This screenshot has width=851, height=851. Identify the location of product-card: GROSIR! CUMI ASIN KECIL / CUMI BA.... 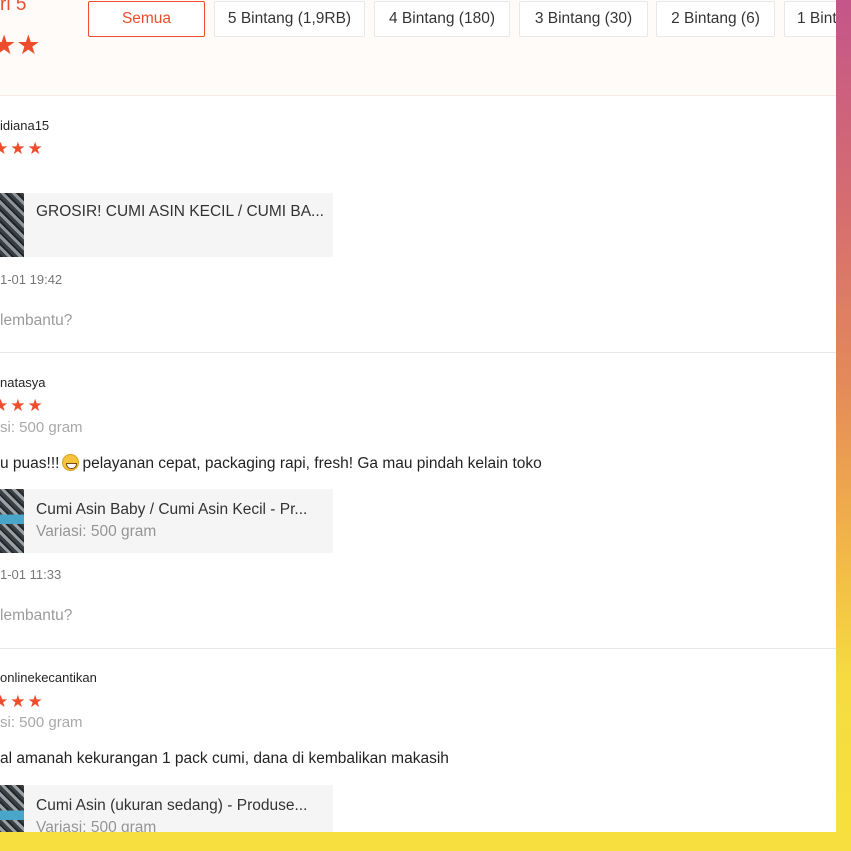
(166, 225).